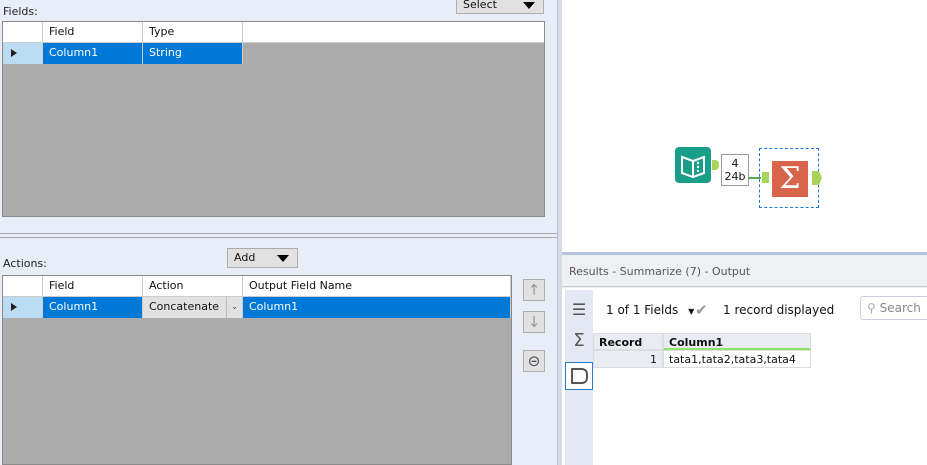 The image size is (927, 465). Describe the element at coordinates (377, 286) in the screenshot. I see `col-output-field-name: Output Field Name` at that location.